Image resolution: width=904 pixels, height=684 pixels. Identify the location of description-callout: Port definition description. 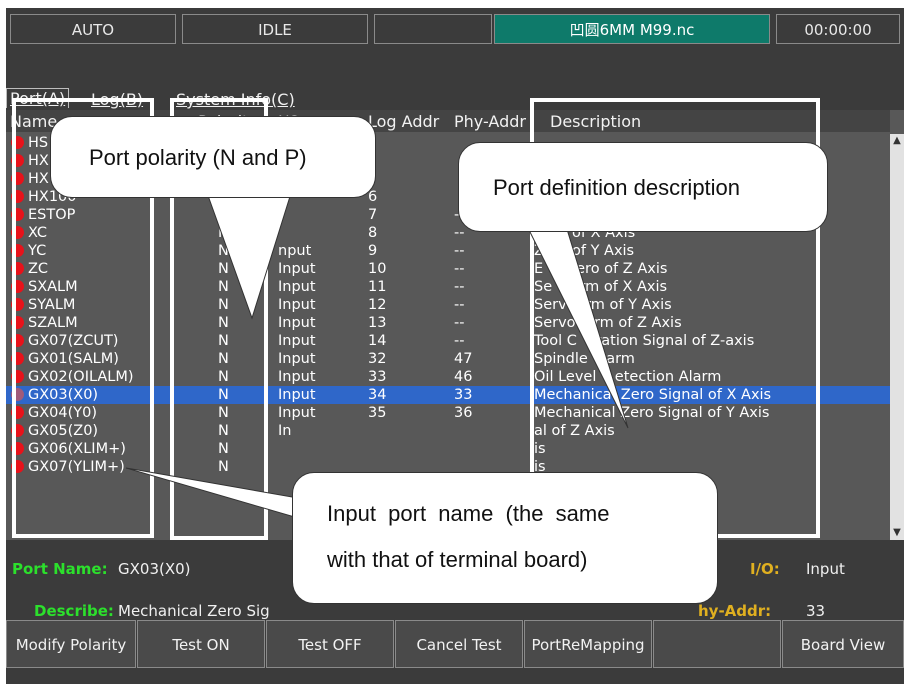
(643, 187).